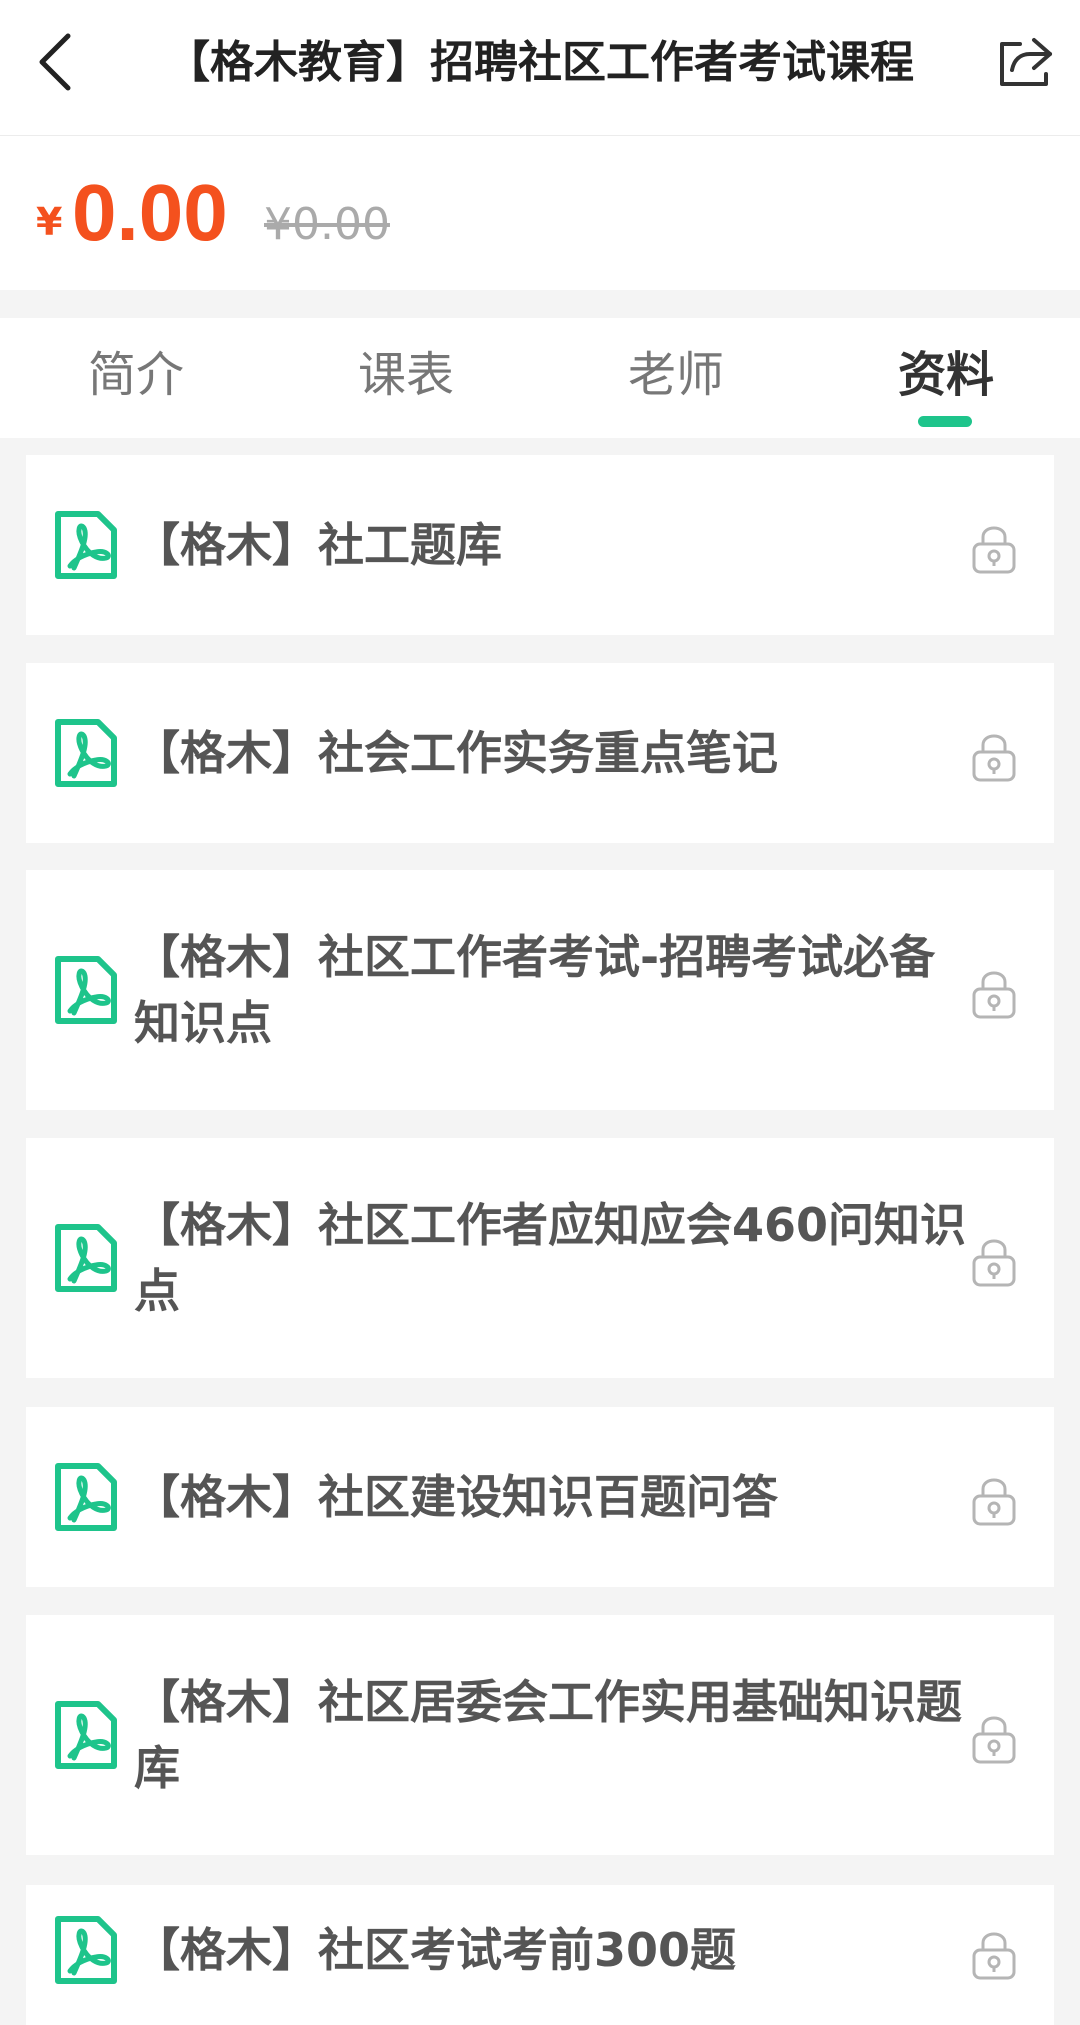  What do you see at coordinates (535, 990) in the screenshot?
I see `material-title: 【格木】社区工作者考试-招聘考试必备知识点` at bounding box center [535, 990].